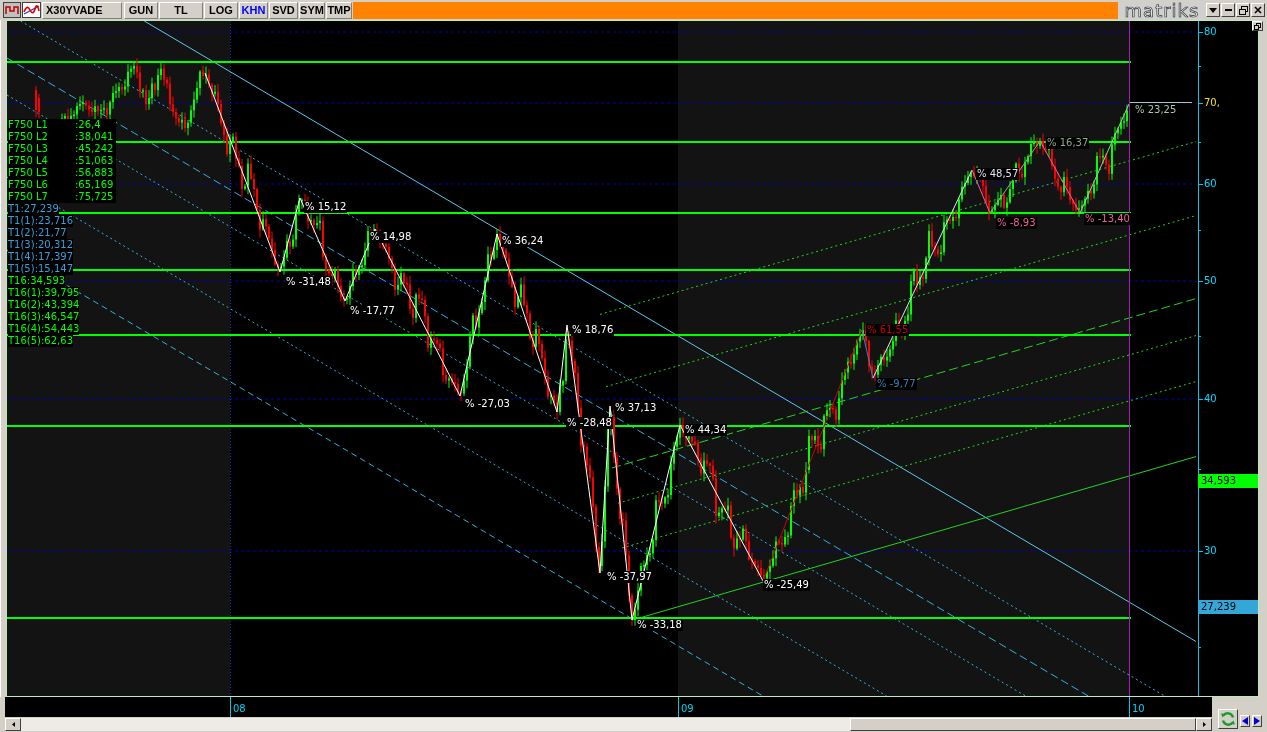  I want to click on price-tag: 27,239, so click(1228, 607).